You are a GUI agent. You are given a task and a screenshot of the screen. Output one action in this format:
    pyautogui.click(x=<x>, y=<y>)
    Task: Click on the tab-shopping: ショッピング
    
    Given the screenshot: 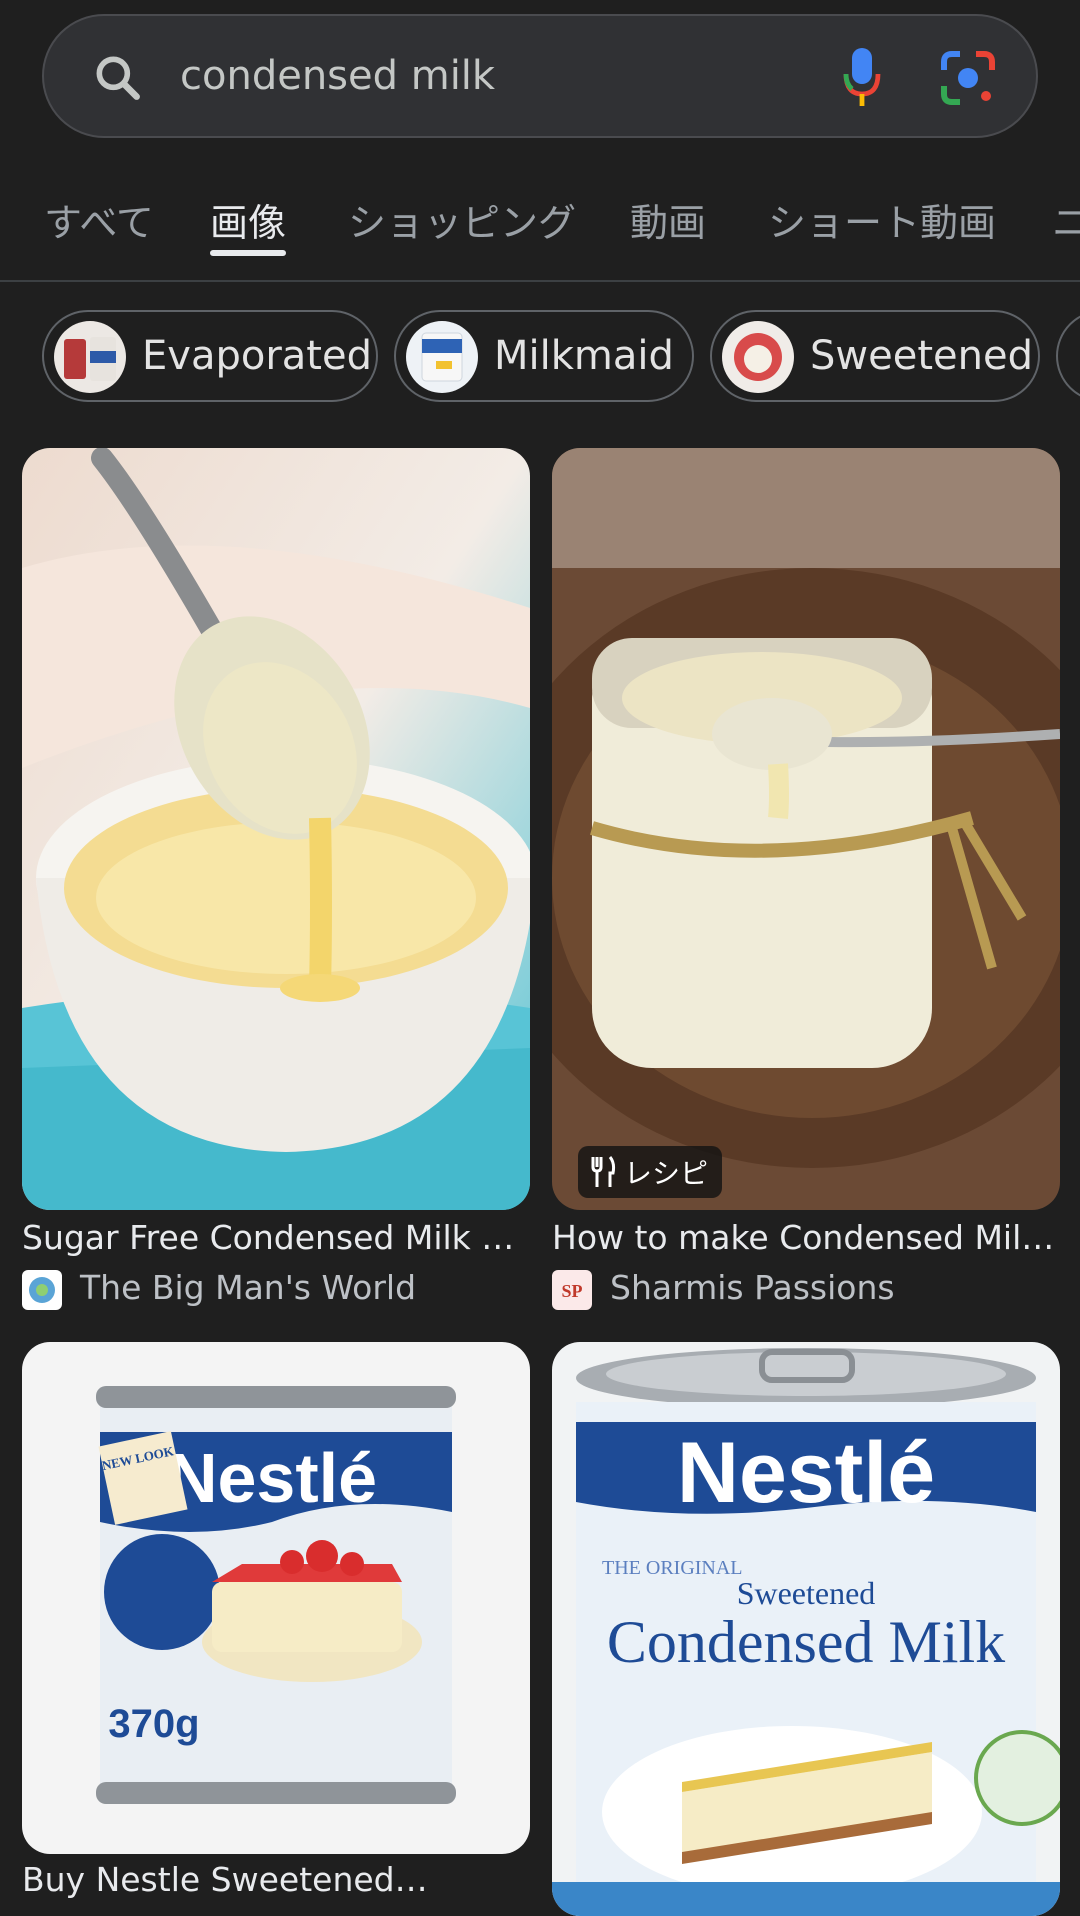 What is the action you would take?
    pyautogui.click(x=462, y=219)
    